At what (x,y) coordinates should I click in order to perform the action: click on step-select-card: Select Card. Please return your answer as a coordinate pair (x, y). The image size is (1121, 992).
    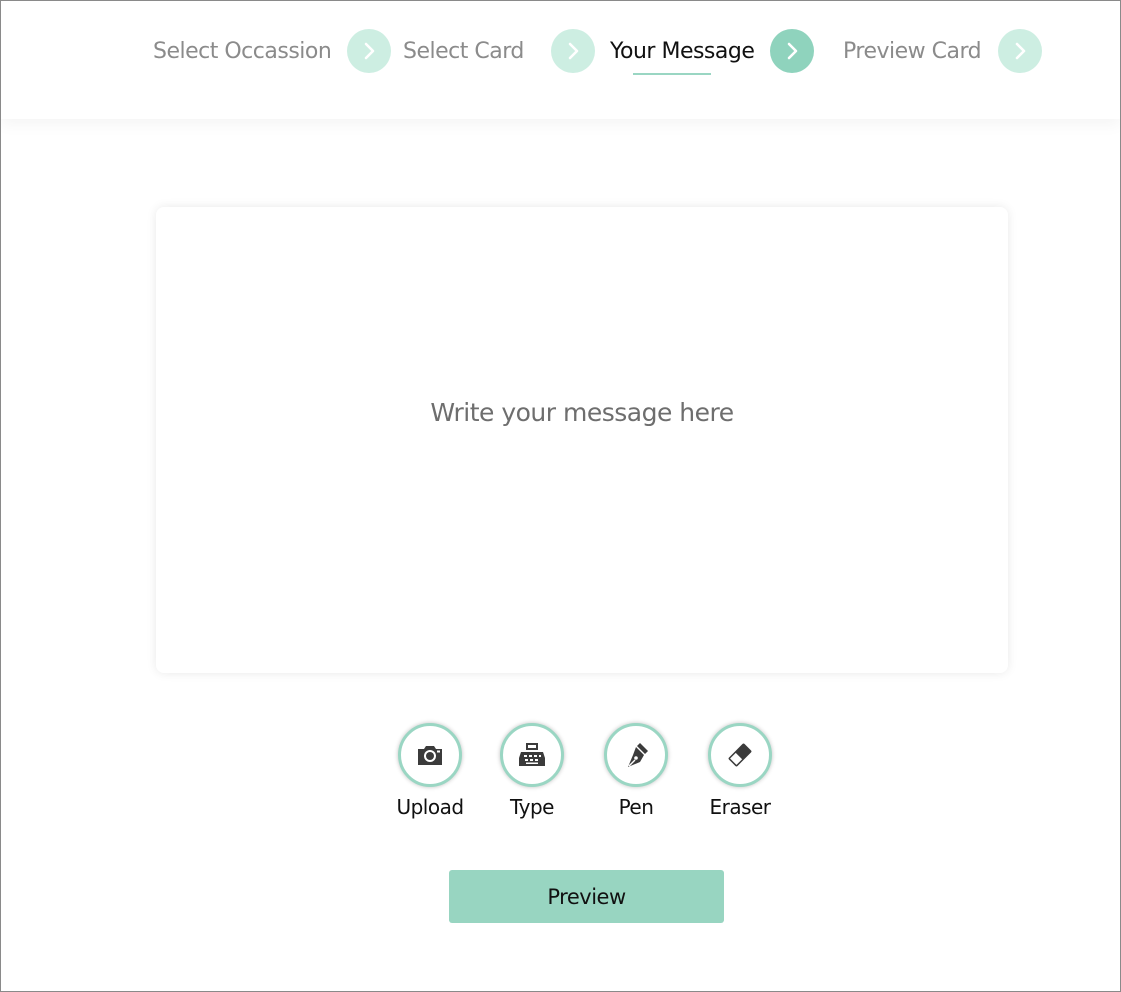
    Looking at the image, I should click on (499, 51).